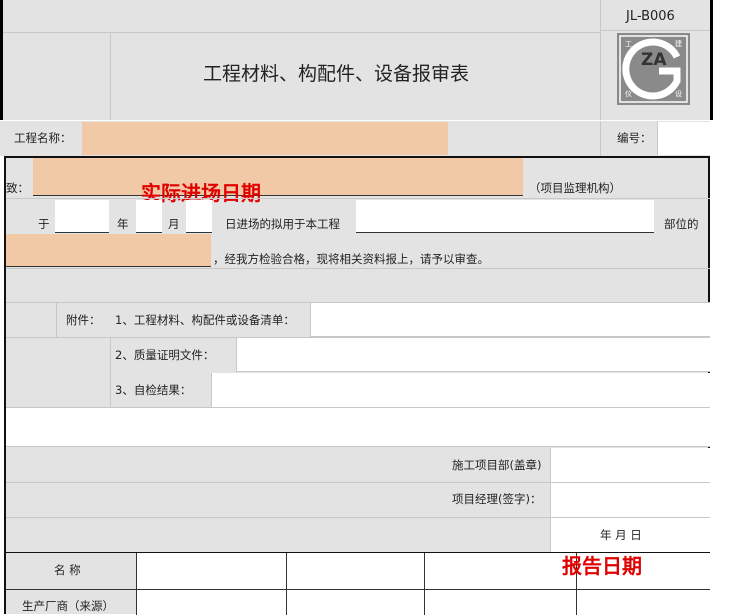 This screenshot has height=615, width=730. I want to click on header-top-line, so click(300, 32).